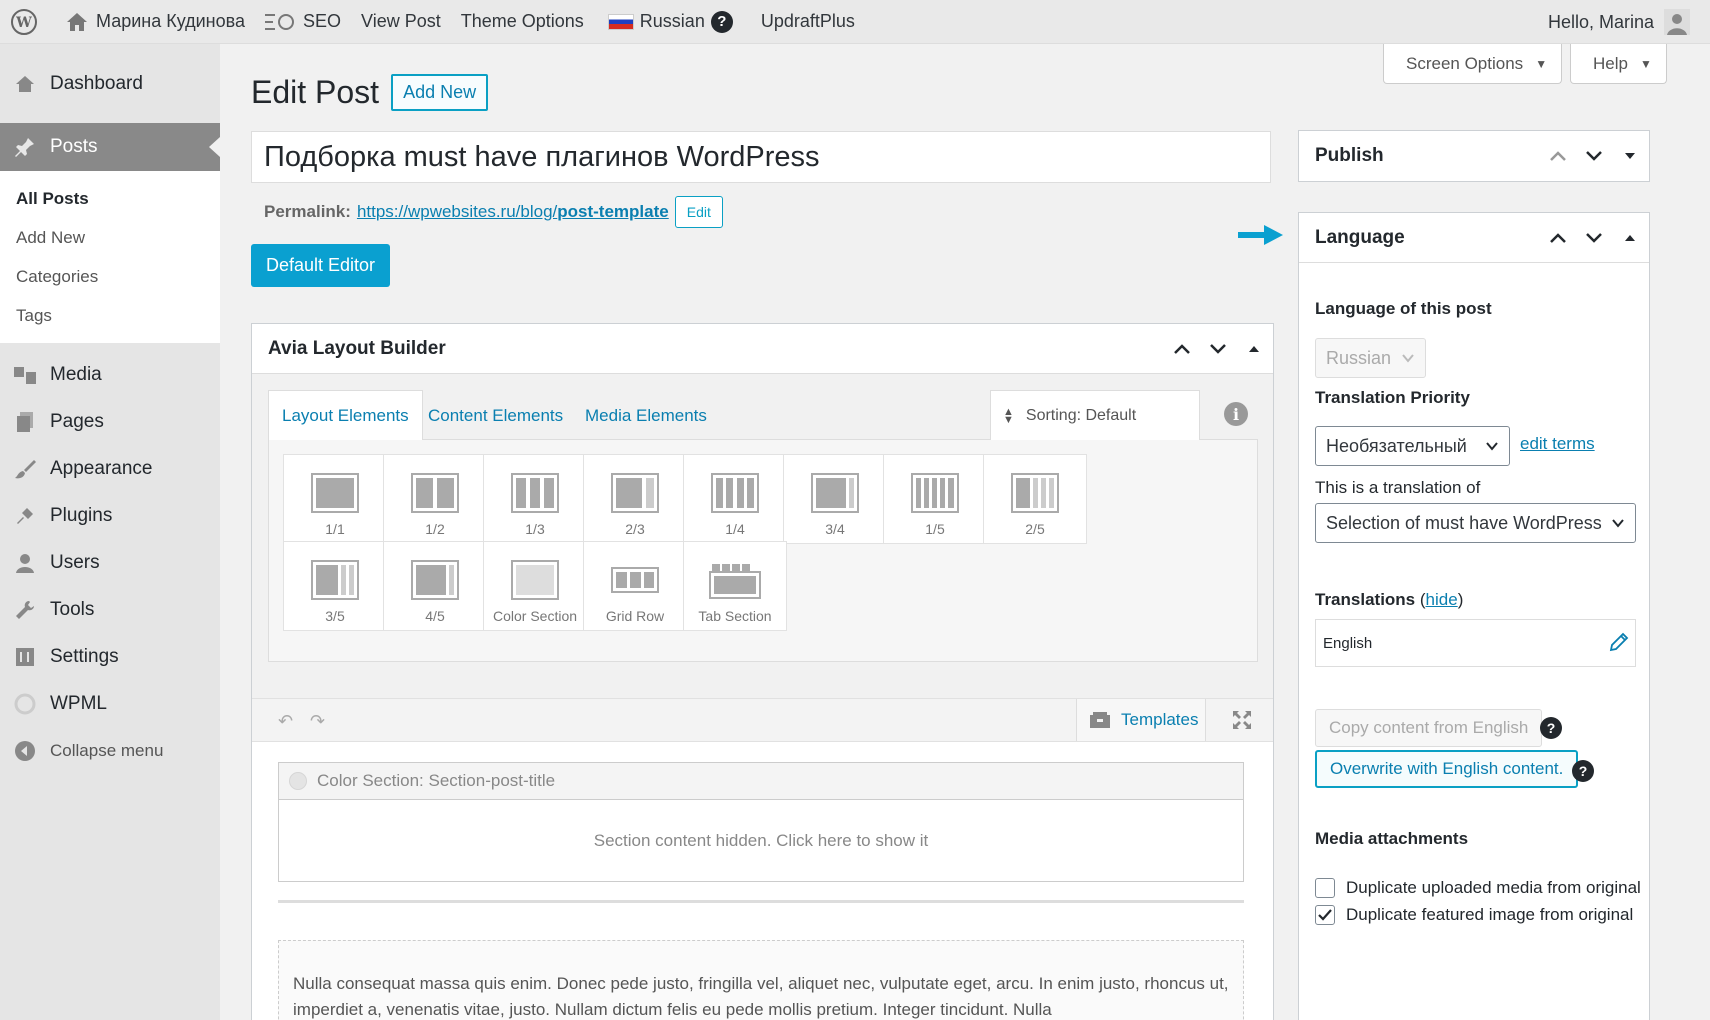  What do you see at coordinates (1465, 63) in the screenshot?
I see `screen-options-label: Screen Options` at bounding box center [1465, 63].